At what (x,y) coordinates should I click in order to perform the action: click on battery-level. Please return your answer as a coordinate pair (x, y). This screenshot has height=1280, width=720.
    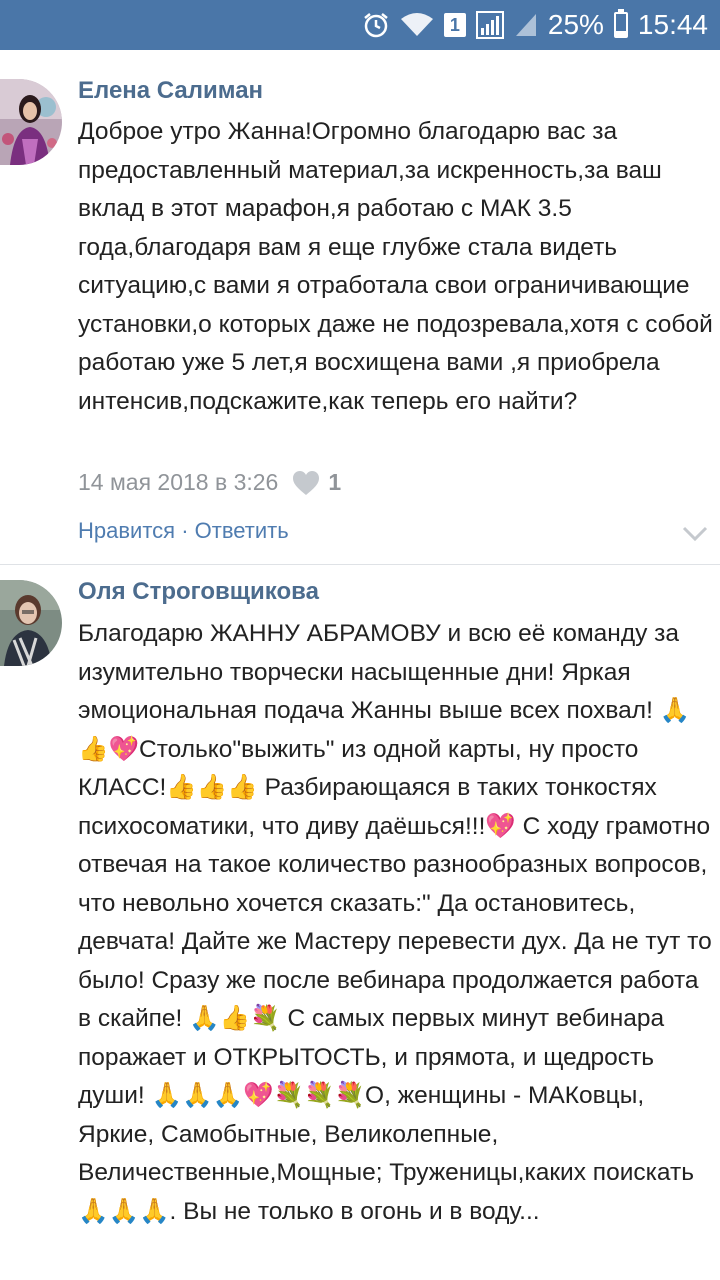
    Looking at the image, I should click on (620, 33).